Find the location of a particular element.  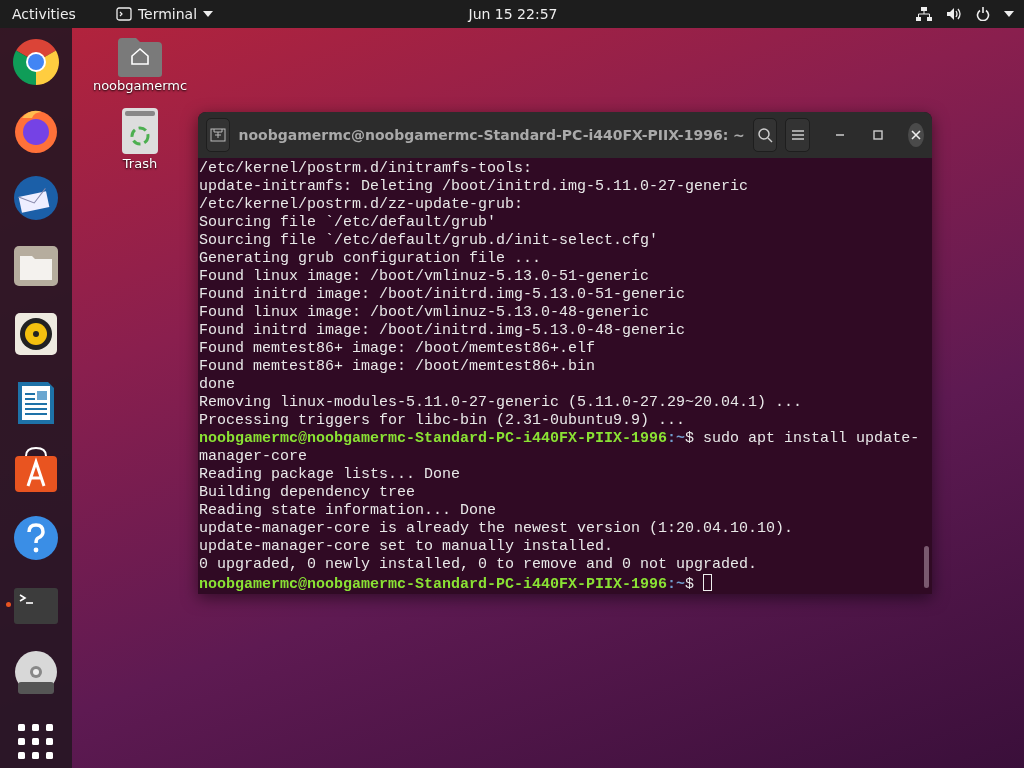

menu-icon is located at coordinates (797, 135).